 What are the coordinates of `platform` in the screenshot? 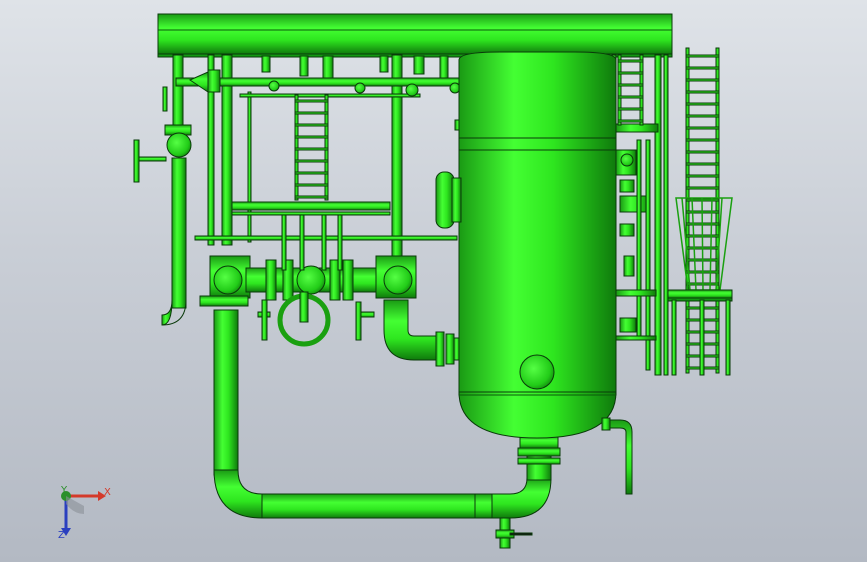 It's located at (700, 332).